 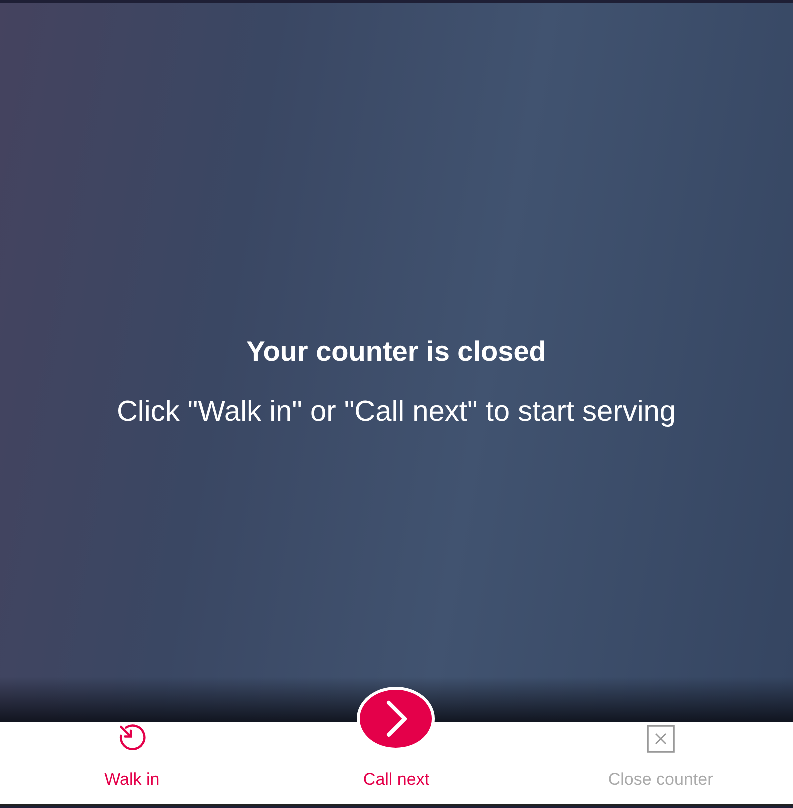 I want to click on clock-arrow-icon, so click(x=132, y=737).